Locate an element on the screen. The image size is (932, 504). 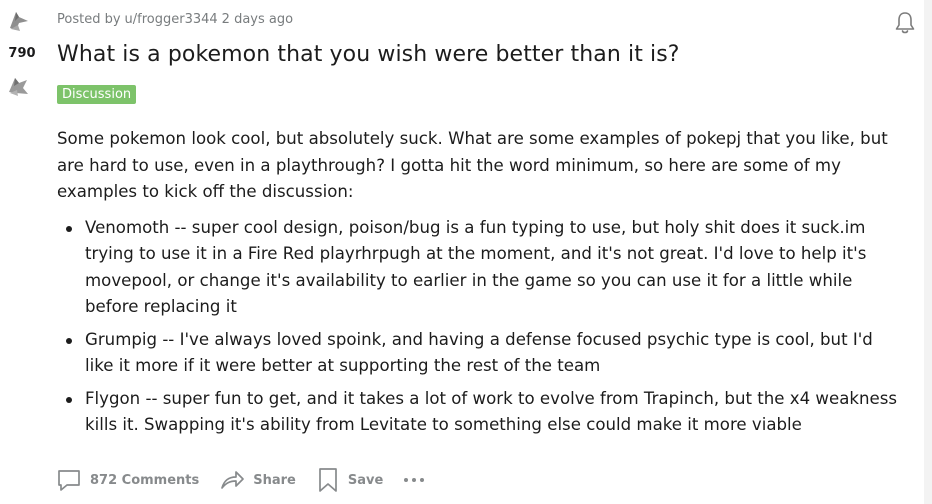
bookmark-icon is located at coordinates (328, 480).